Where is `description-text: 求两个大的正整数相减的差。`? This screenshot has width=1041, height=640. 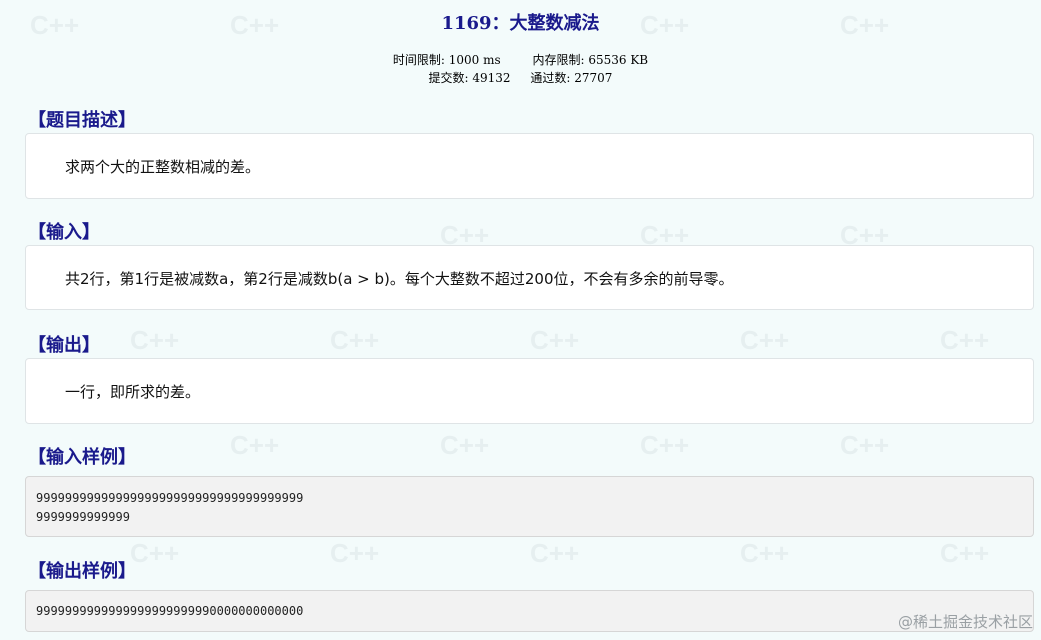
description-text: 求两个大的正整数相减的差。 is located at coordinates (163, 167).